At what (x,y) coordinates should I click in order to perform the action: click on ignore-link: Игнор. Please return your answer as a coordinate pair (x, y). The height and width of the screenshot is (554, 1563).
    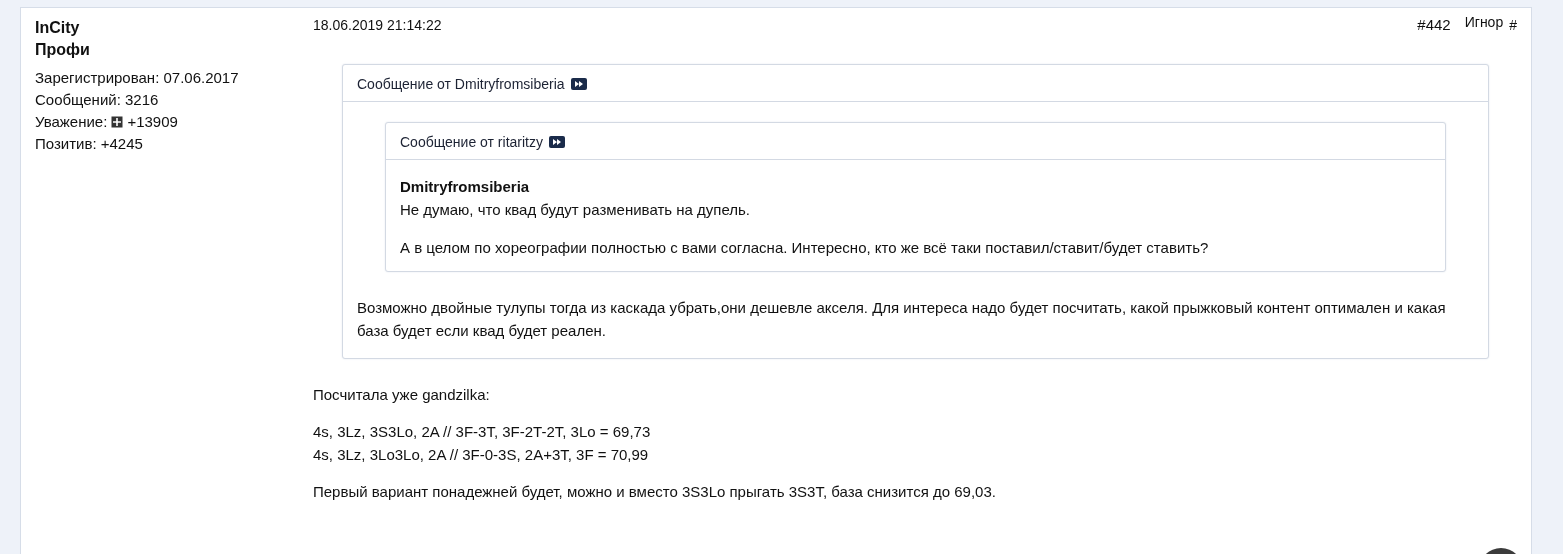
    Looking at the image, I should click on (1484, 21).